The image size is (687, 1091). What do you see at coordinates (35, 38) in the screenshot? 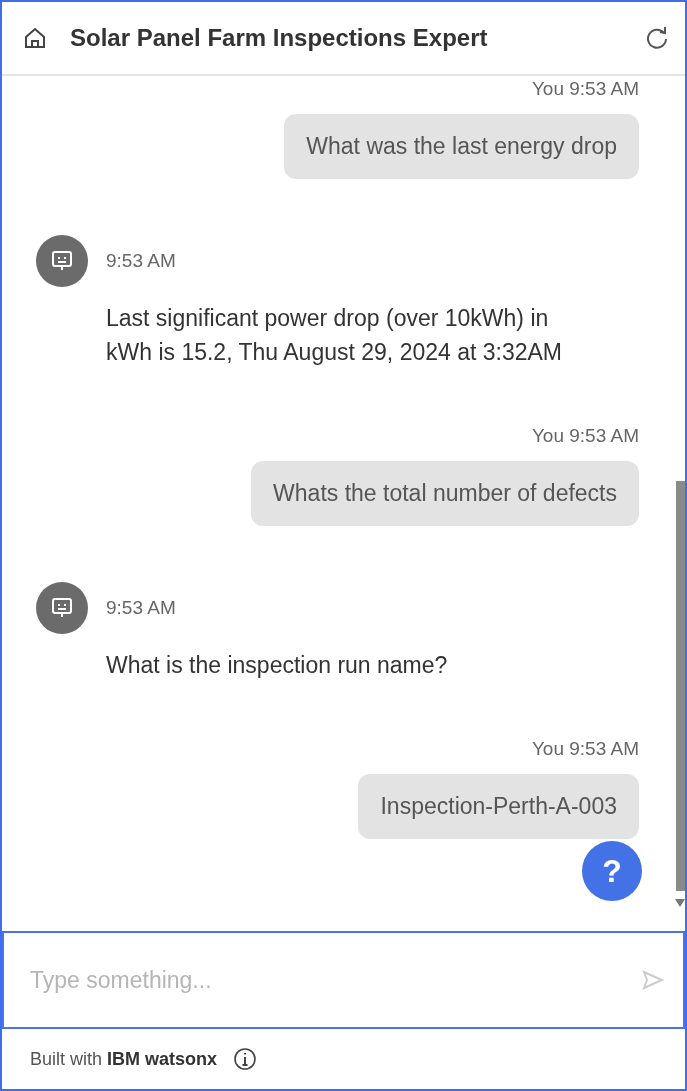
I see `home-icon` at bounding box center [35, 38].